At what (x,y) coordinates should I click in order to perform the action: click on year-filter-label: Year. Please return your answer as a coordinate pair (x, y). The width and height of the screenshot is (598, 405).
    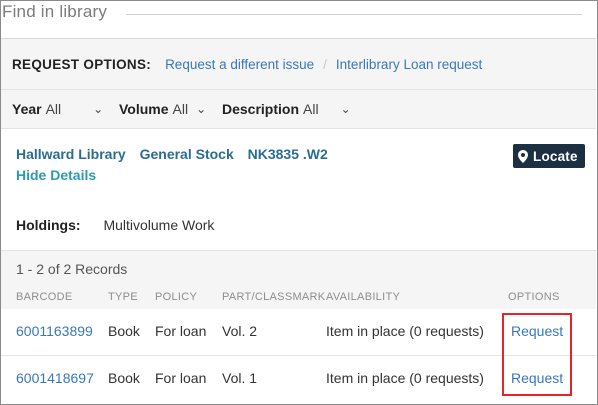
    Looking at the image, I should click on (27, 109).